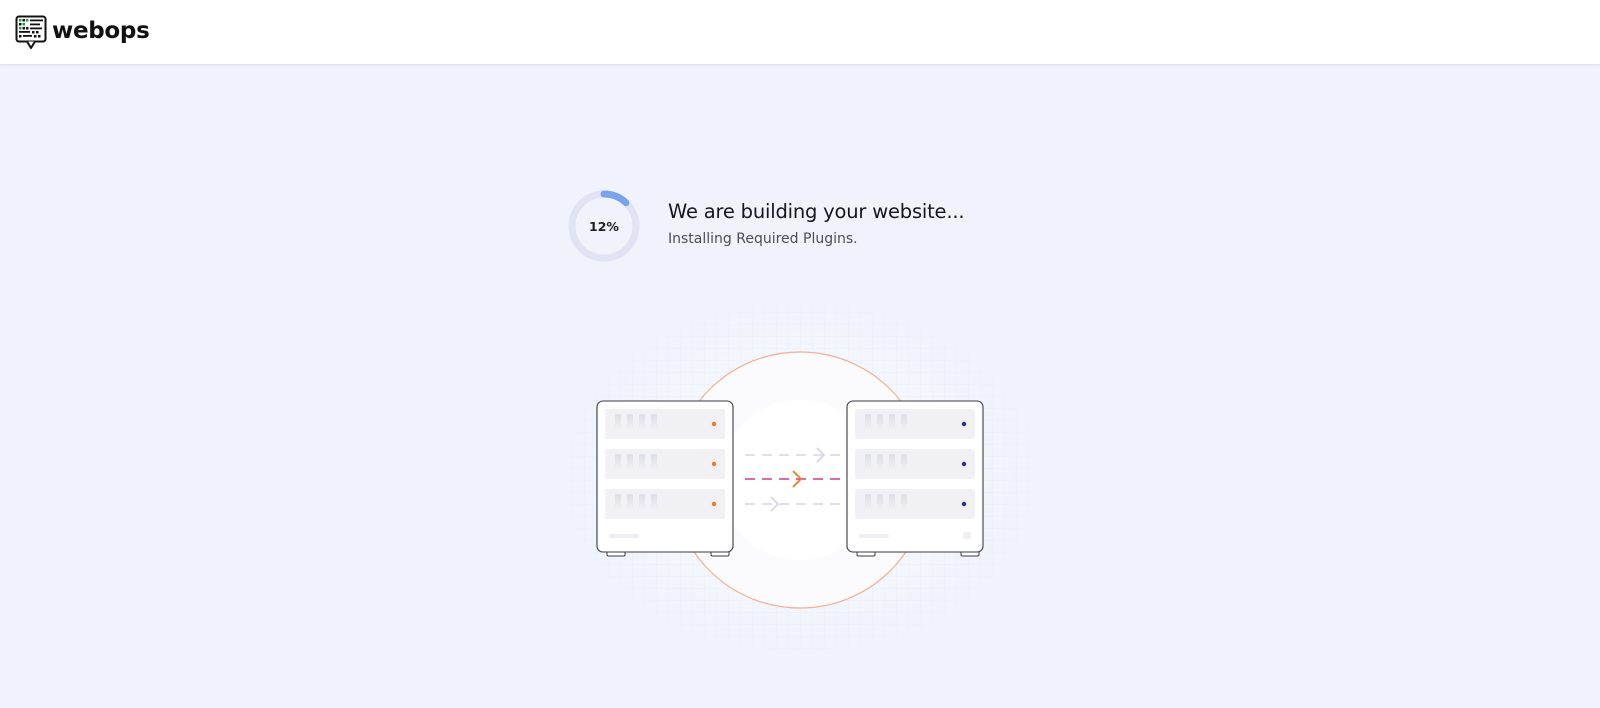  I want to click on brand-logo: webops, so click(82, 33).